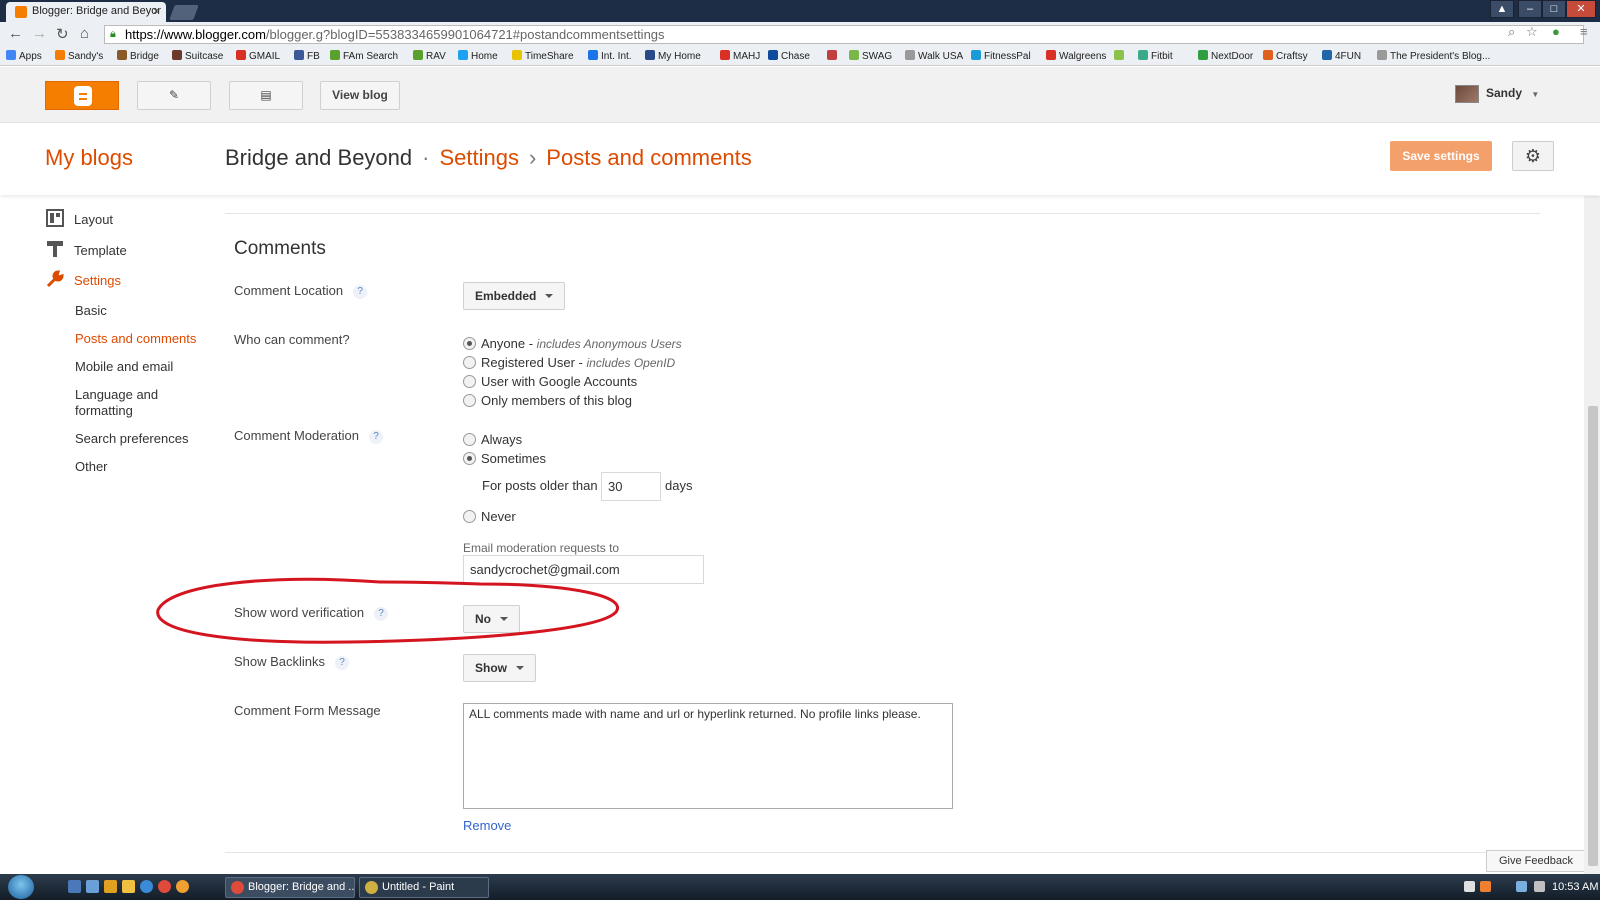  Describe the element at coordinates (1285, 56) in the screenshot. I see `bookmark-item: Craftsy` at that location.